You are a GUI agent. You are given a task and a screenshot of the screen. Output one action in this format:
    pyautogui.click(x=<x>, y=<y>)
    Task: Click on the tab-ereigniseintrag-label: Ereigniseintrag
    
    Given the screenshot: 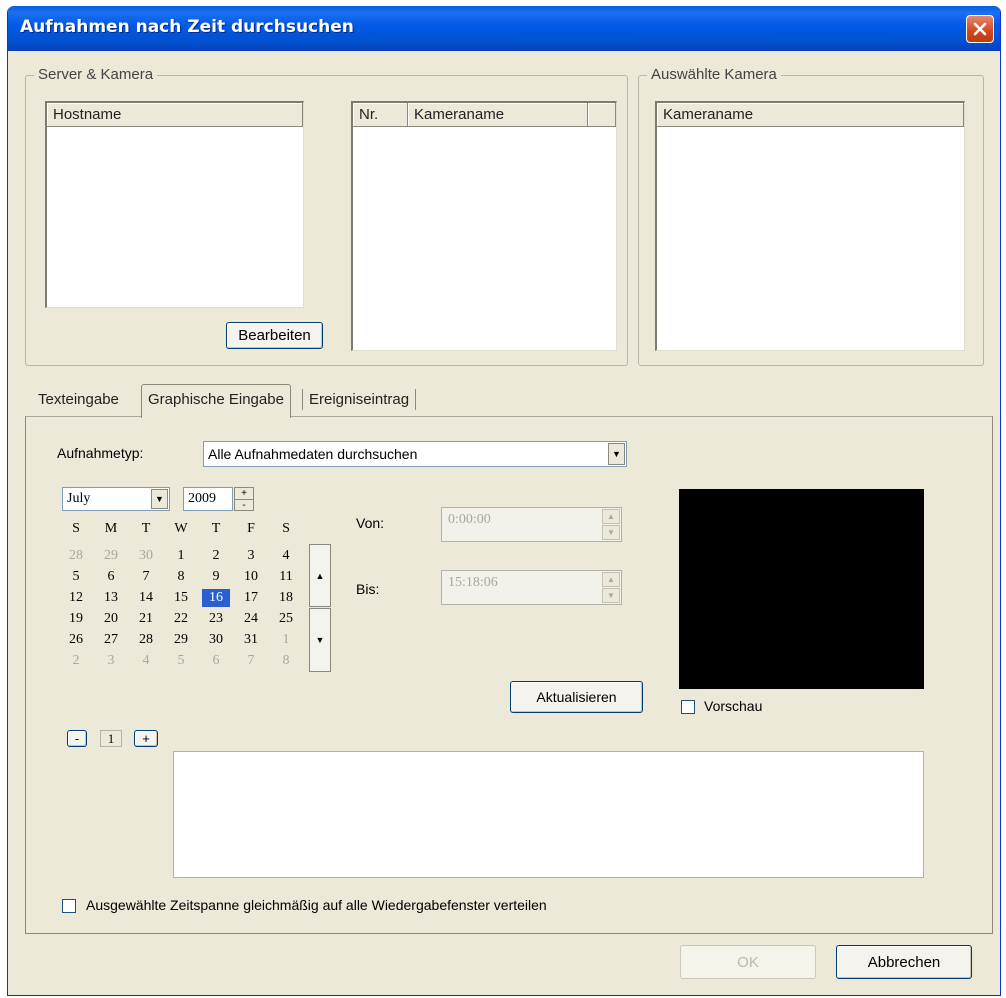 What is the action you would take?
    pyautogui.click(x=359, y=399)
    